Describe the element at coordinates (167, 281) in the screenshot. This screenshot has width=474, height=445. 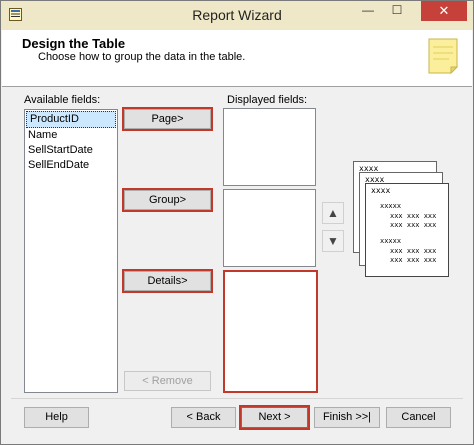
I see `details-button: Details>` at that location.